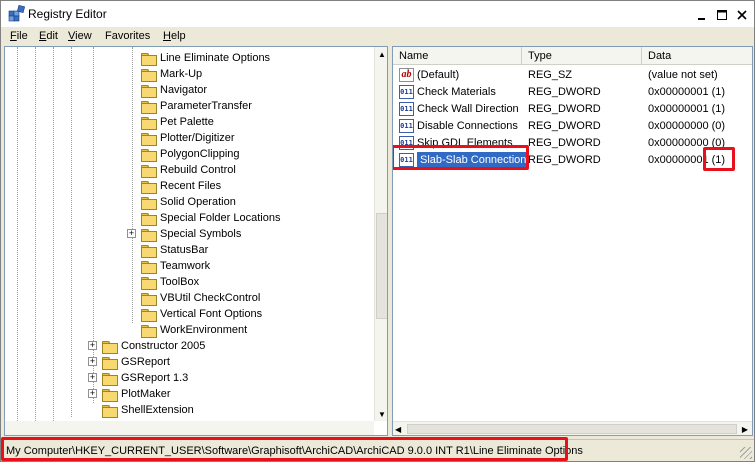  I want to click on tree-item: ToolBox, so click(169, 282).